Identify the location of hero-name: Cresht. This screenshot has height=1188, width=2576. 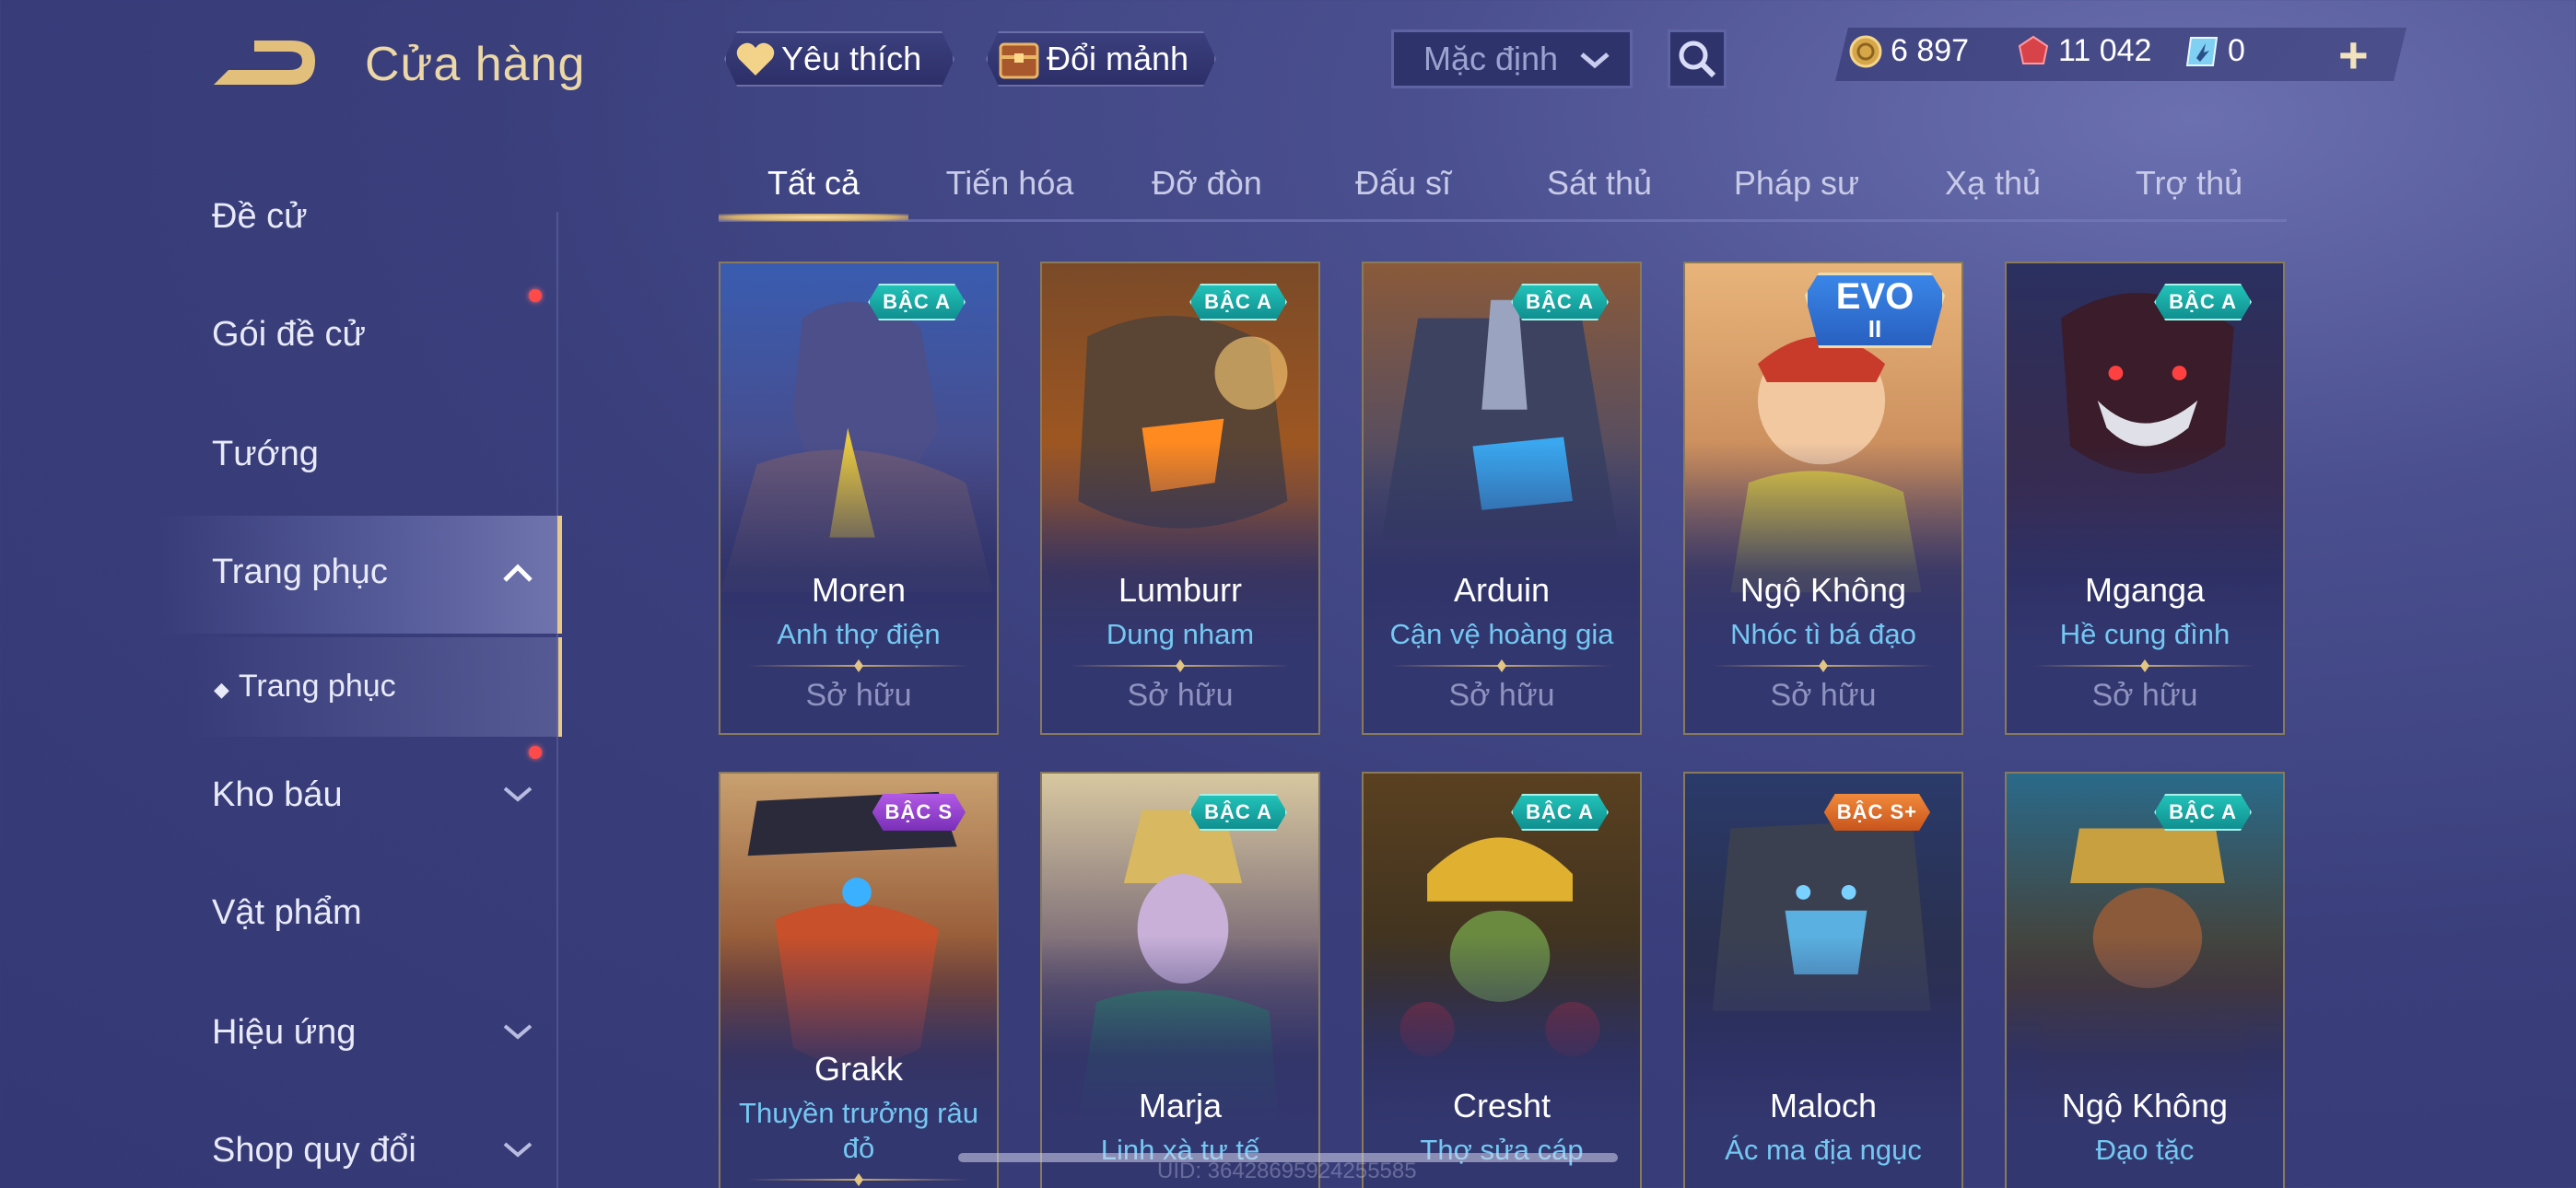
(1501, 1105).